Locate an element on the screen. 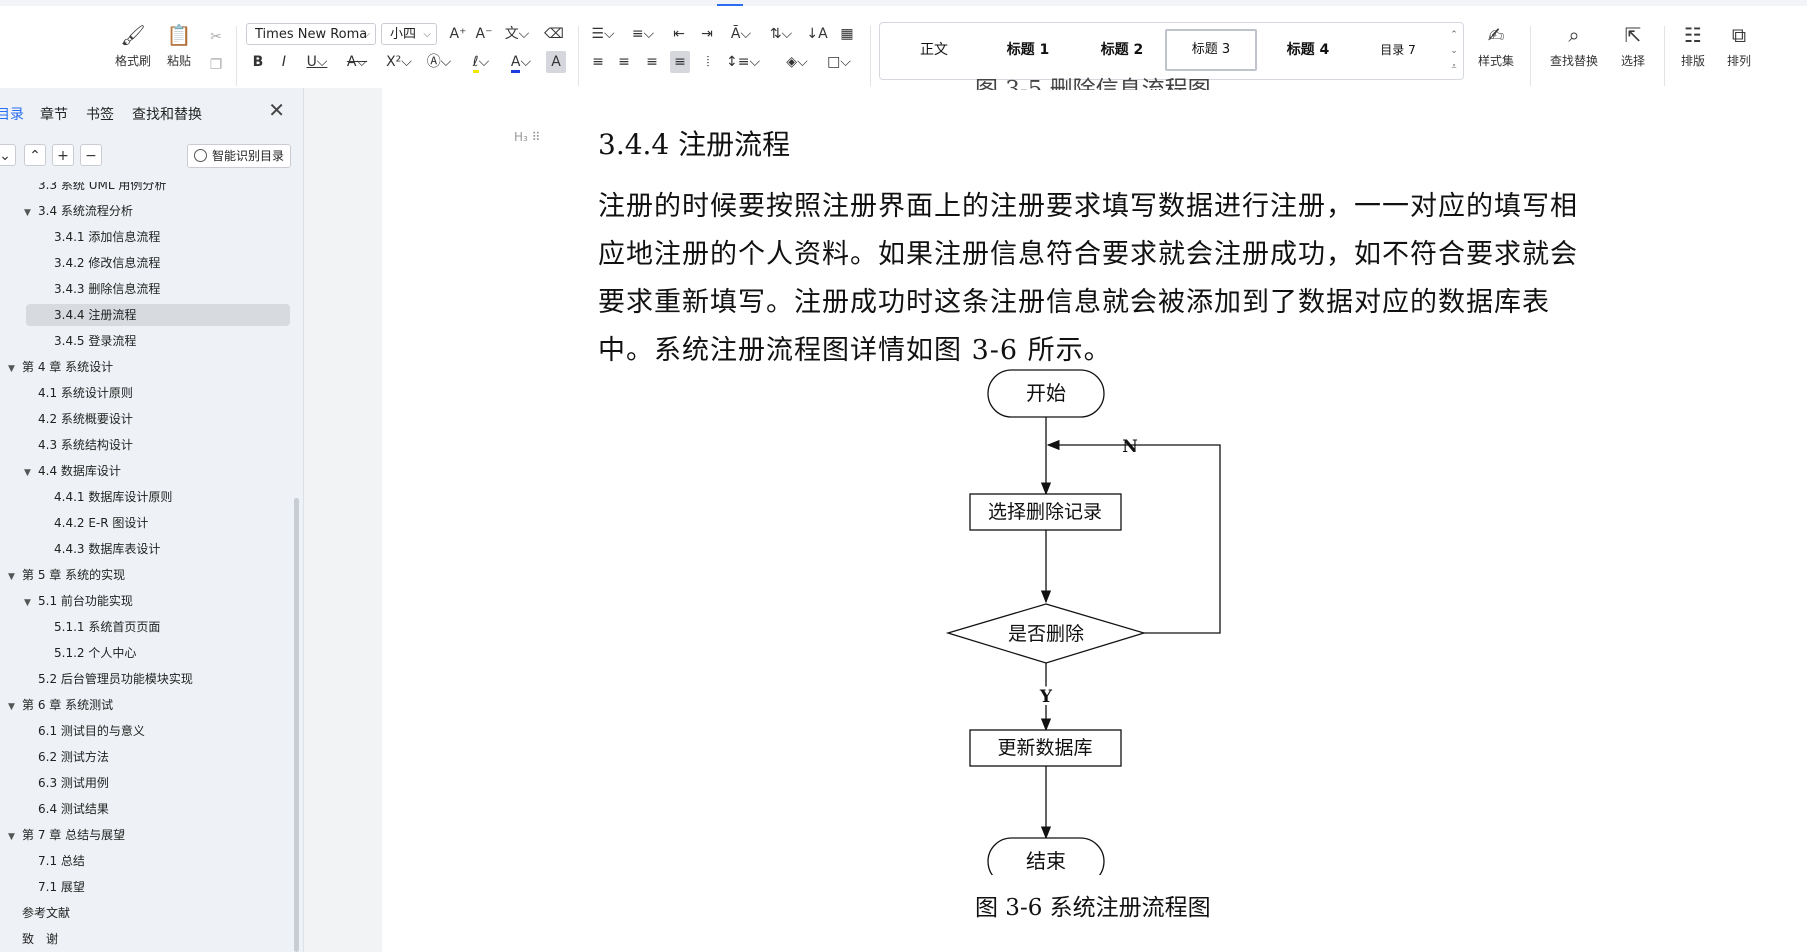 This screenshot has width=1807, height=952. layout-button: ☷ 排版 is located at coordinates (1693, 45).